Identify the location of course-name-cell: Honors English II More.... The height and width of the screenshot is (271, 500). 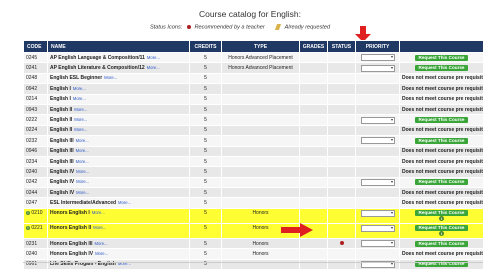
(118, 230).